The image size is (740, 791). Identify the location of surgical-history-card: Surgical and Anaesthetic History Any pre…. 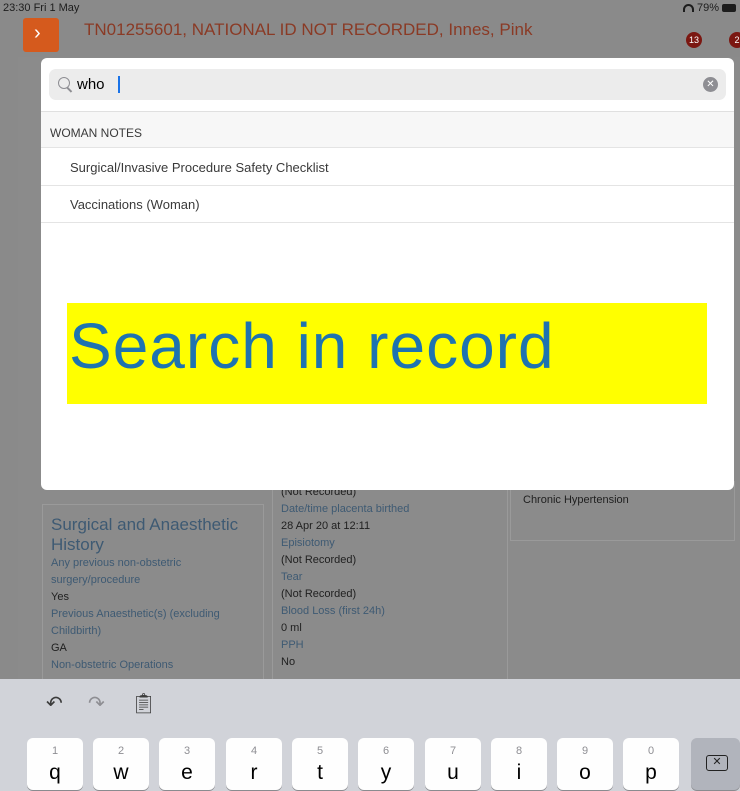
(153, 592).